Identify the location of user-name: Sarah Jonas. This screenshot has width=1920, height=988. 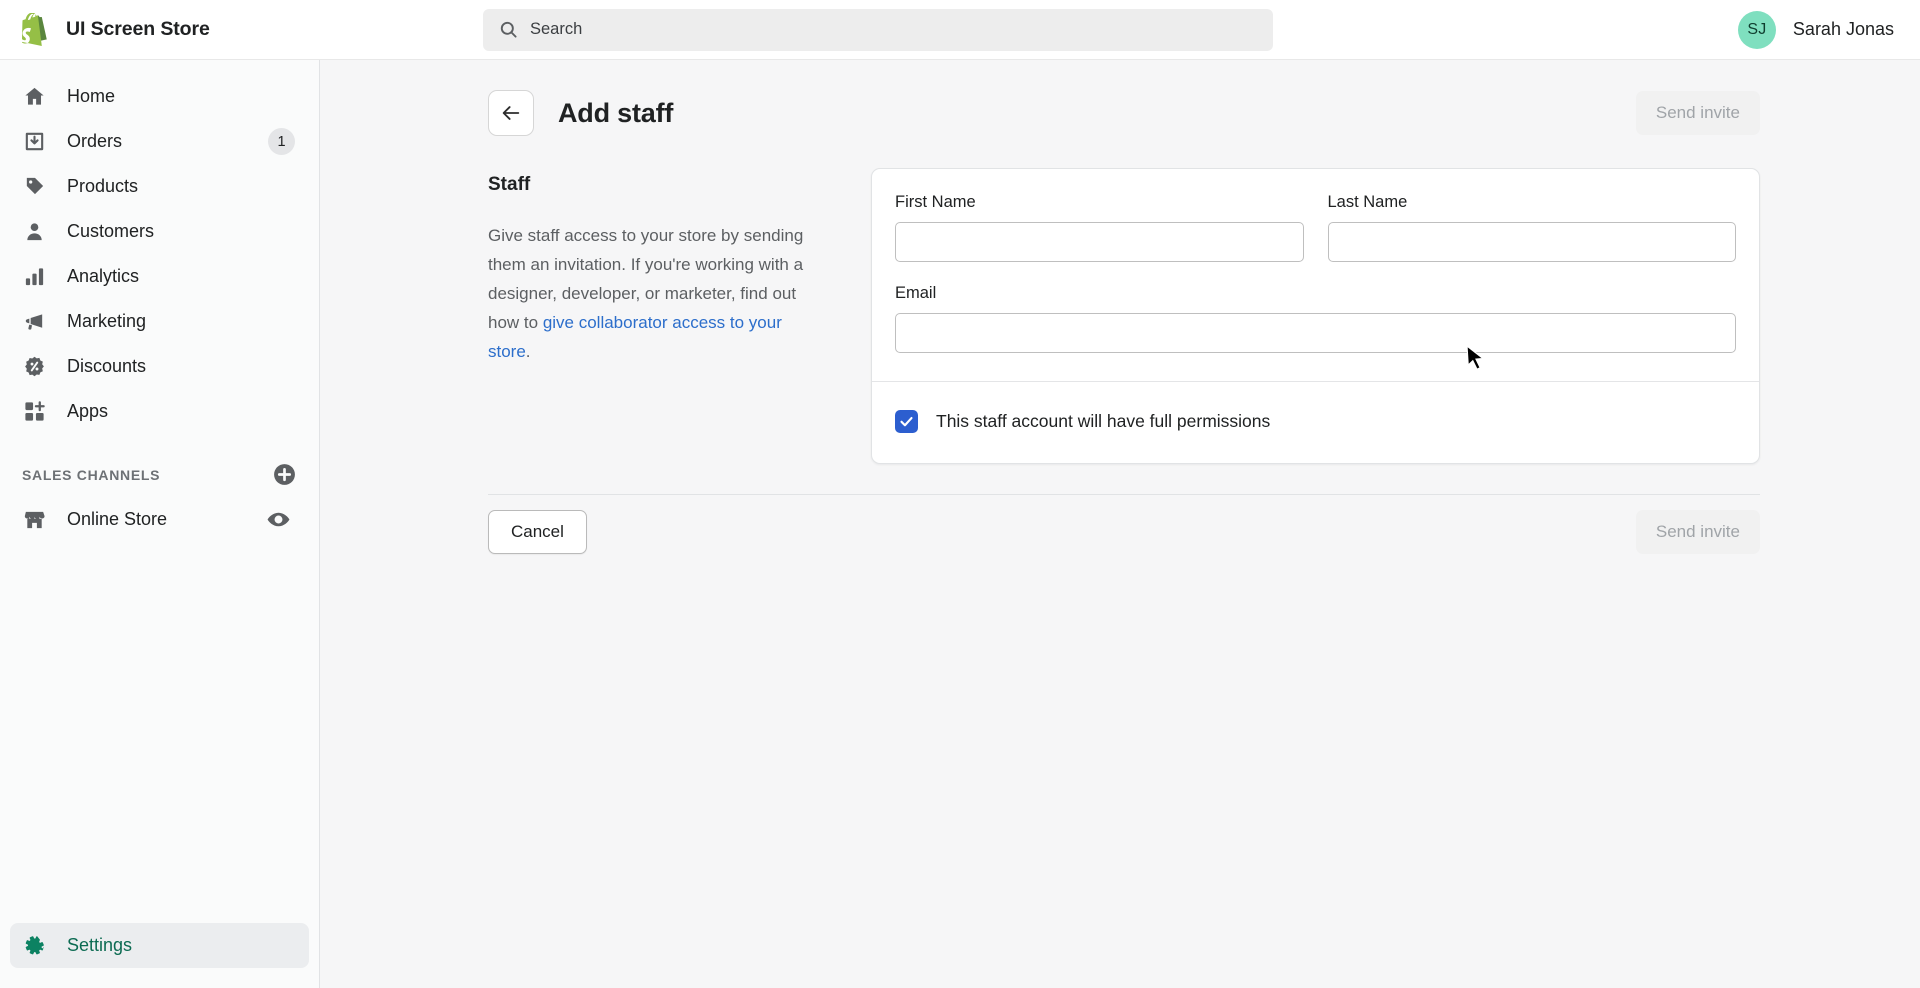
(1843, 29).